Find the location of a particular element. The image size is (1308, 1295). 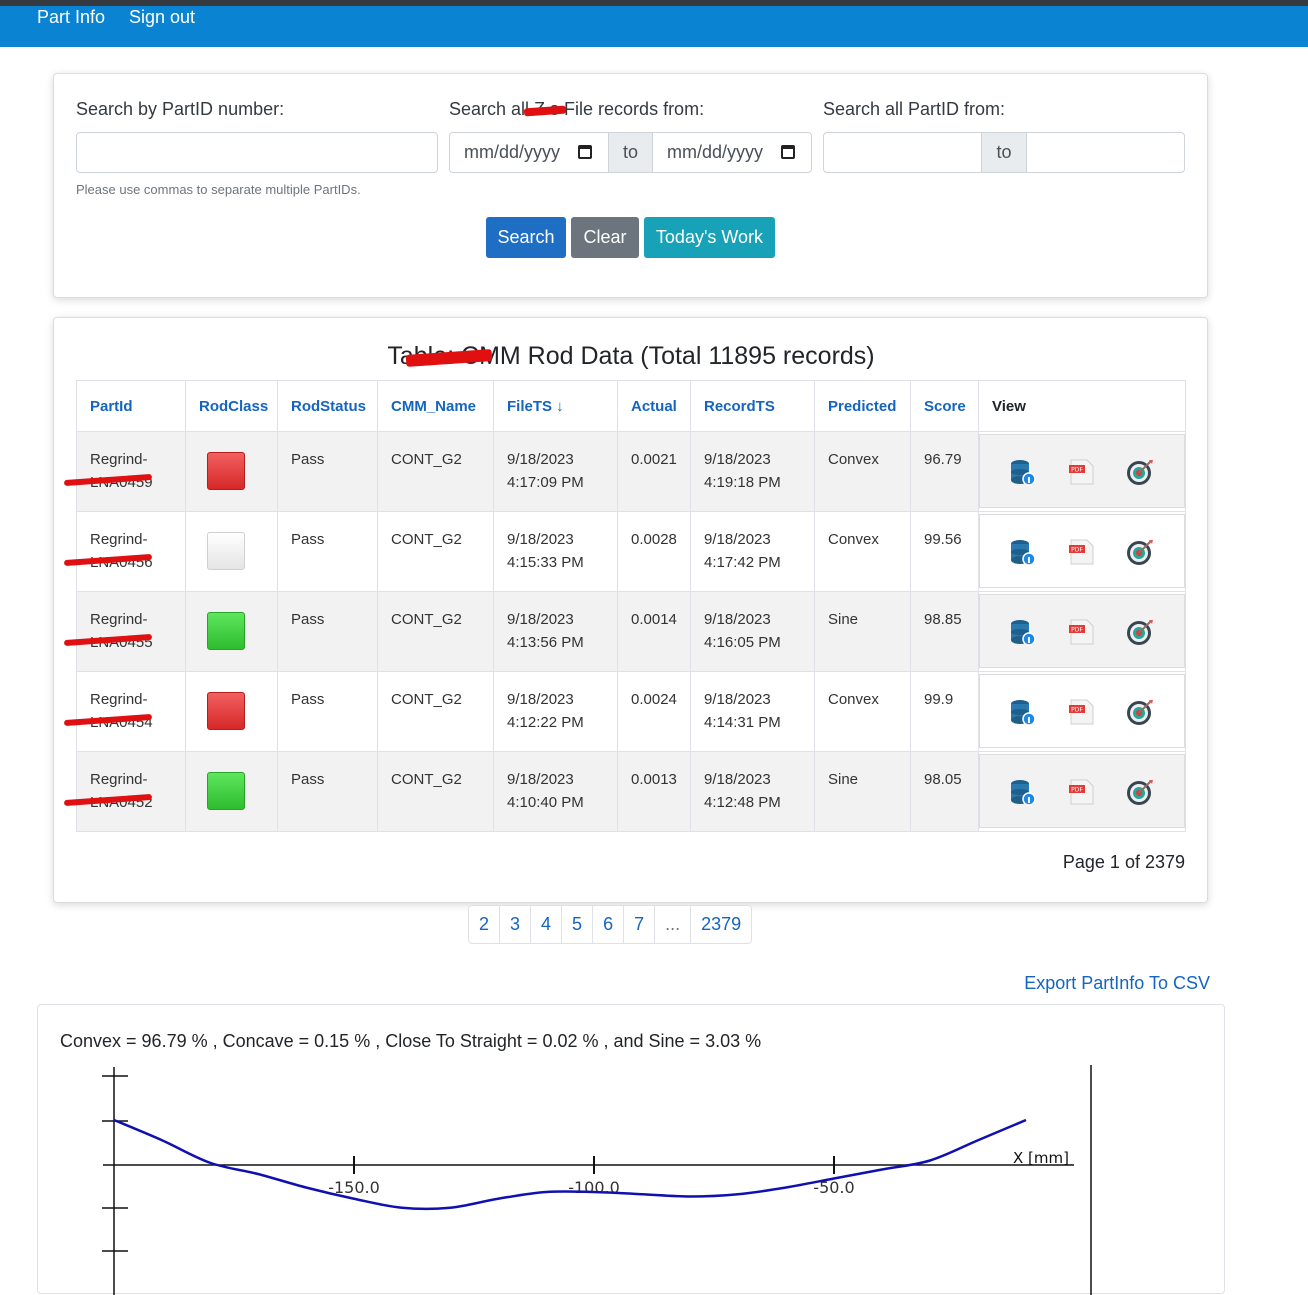

pagination-link: 5 is located at coordinates (578, 924).